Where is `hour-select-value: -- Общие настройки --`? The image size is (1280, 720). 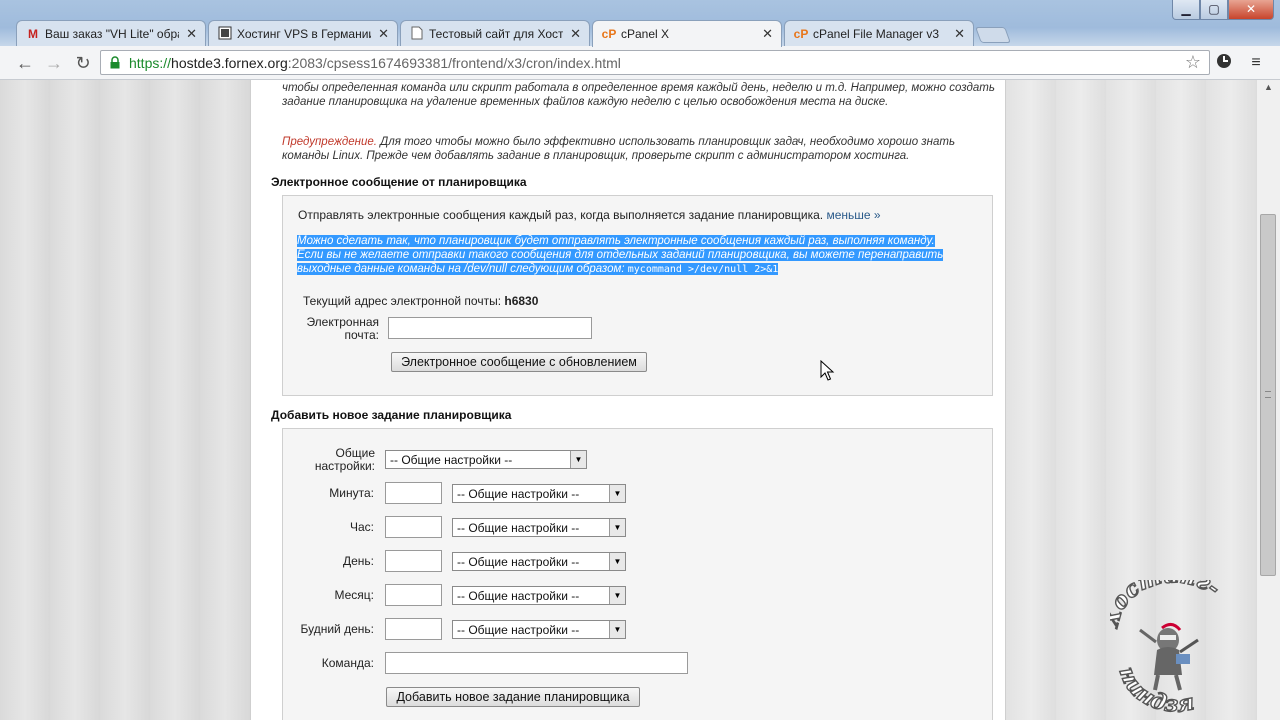 hour-select-value: -- Общие настройки -- is located at coordinates (518, 528).